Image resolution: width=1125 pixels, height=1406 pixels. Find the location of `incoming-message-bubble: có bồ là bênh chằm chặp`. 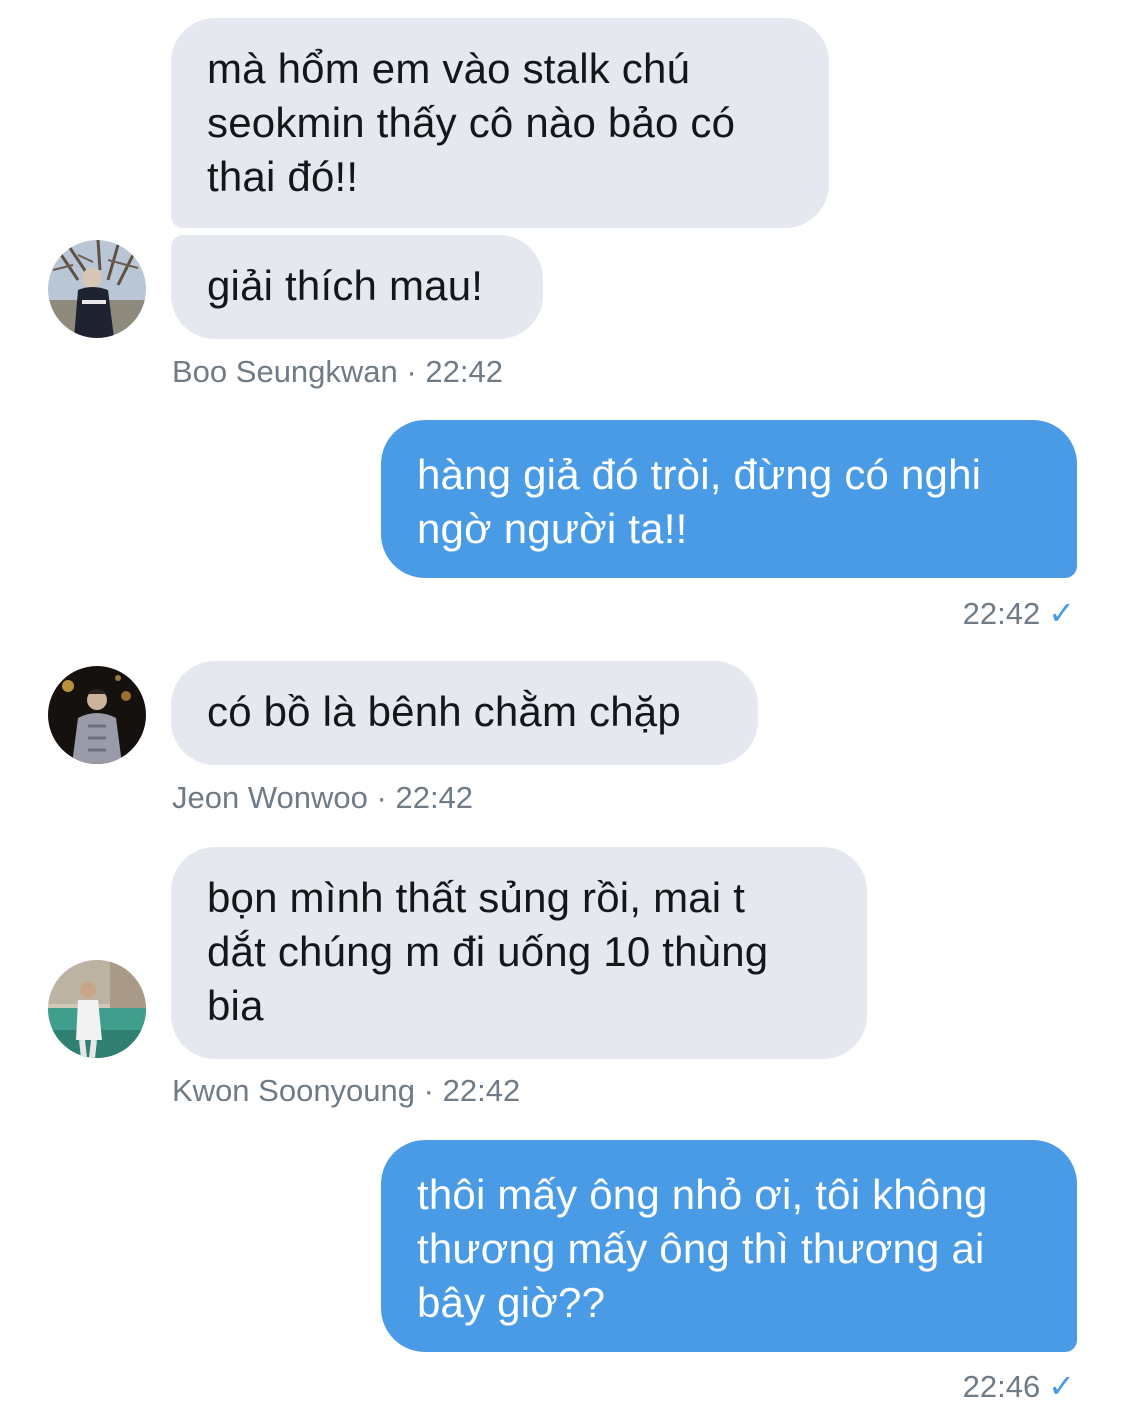

incoming-message-bubble: có bồ là bênh chằm chặp is located at coordinates (464, 713).